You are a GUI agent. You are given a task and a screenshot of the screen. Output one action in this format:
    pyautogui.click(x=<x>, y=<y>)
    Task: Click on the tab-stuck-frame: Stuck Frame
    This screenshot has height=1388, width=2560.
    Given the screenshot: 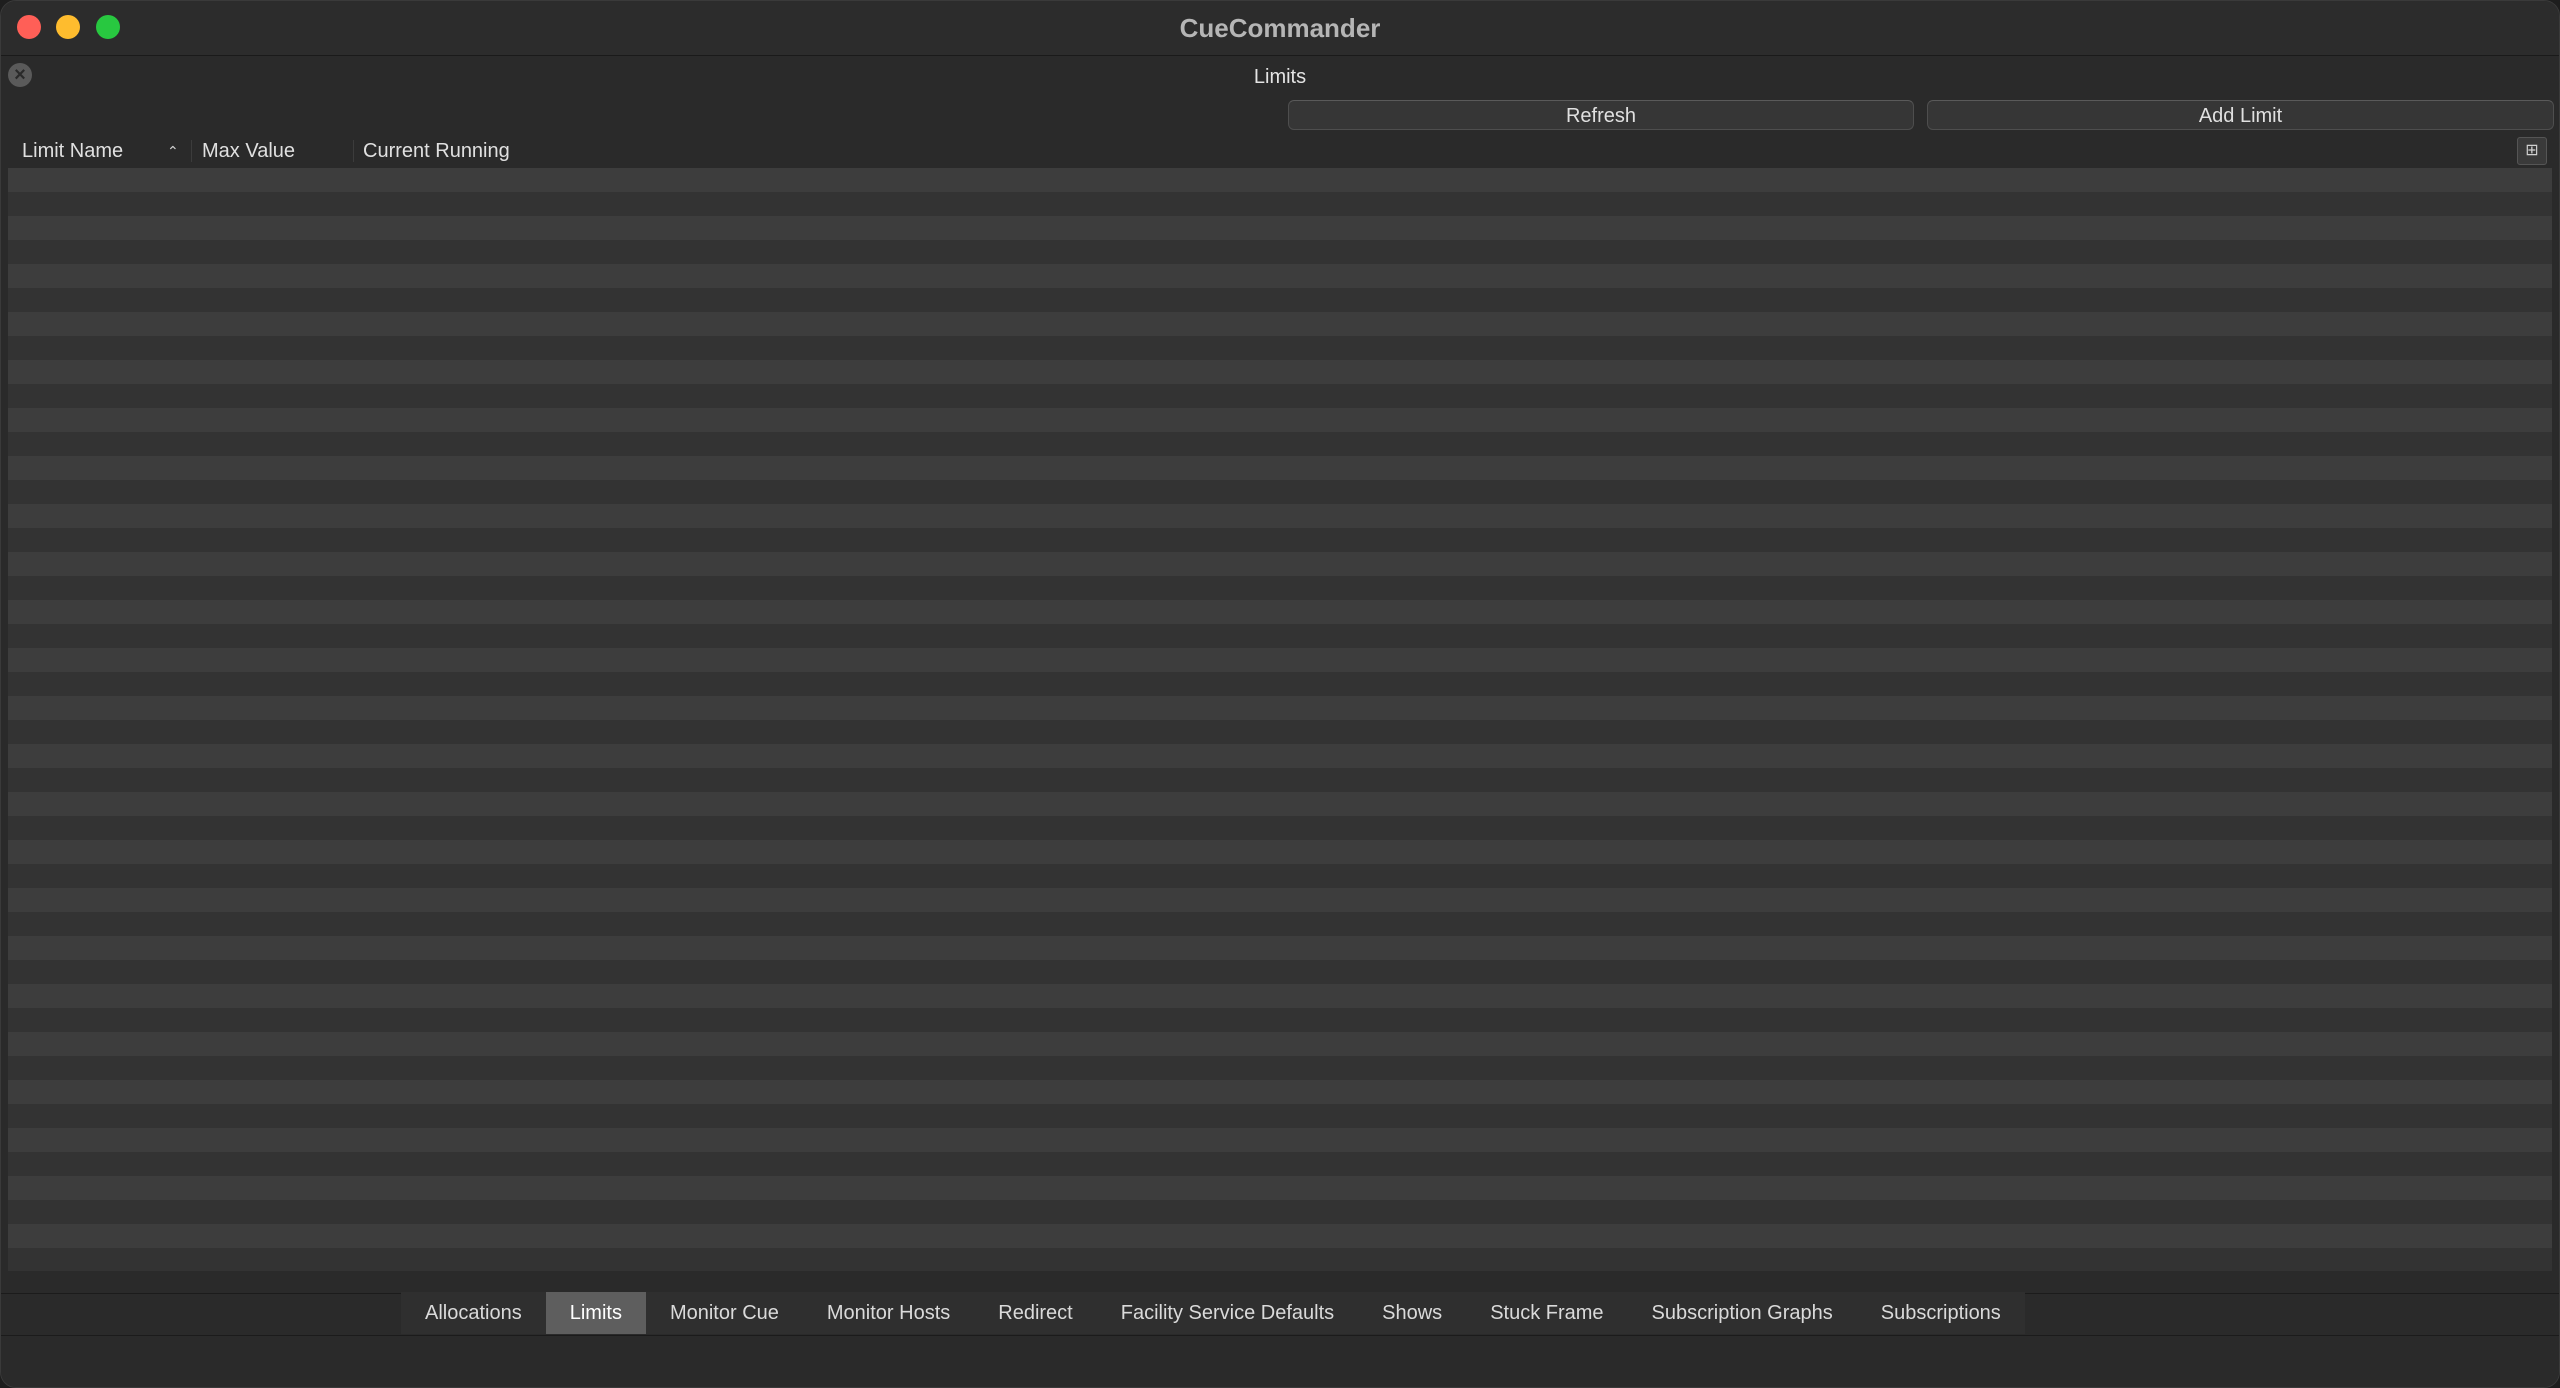 What is the action you would take?
    pyautogui.click(x=1546, y=1313)
    